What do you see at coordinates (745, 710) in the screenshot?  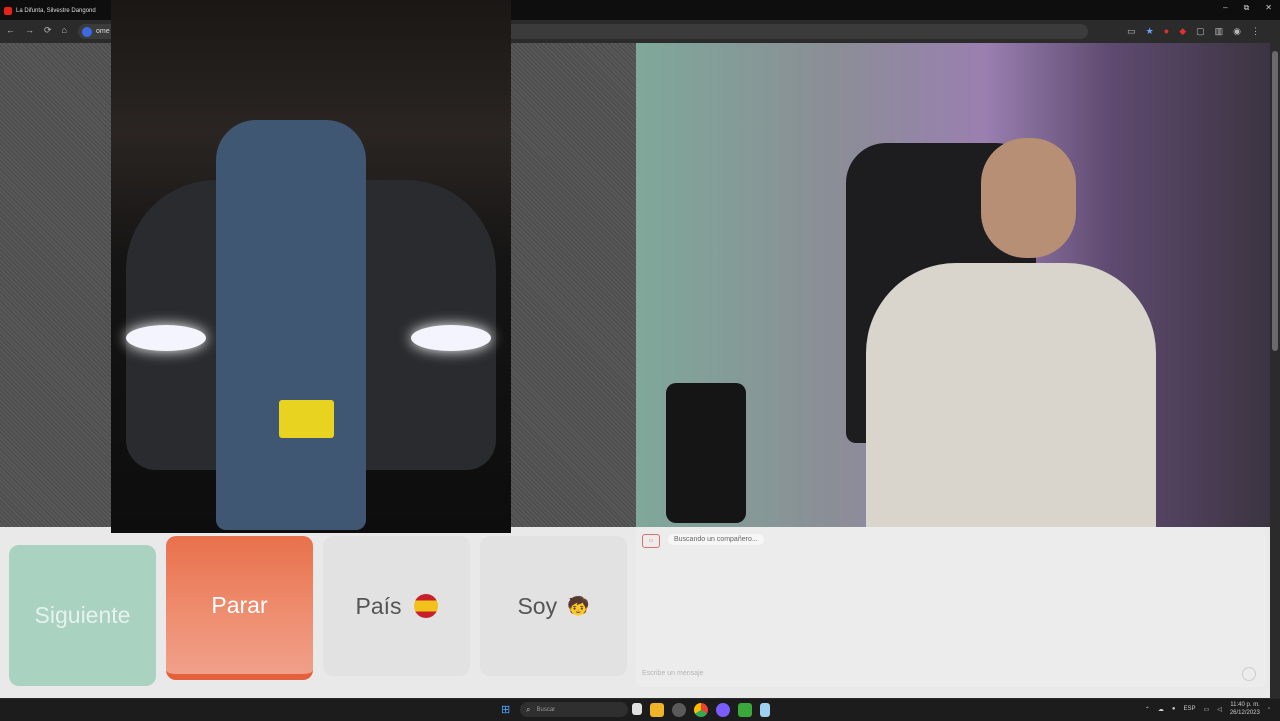 I see `minecraft-icon` at bounding box center [745, 710].